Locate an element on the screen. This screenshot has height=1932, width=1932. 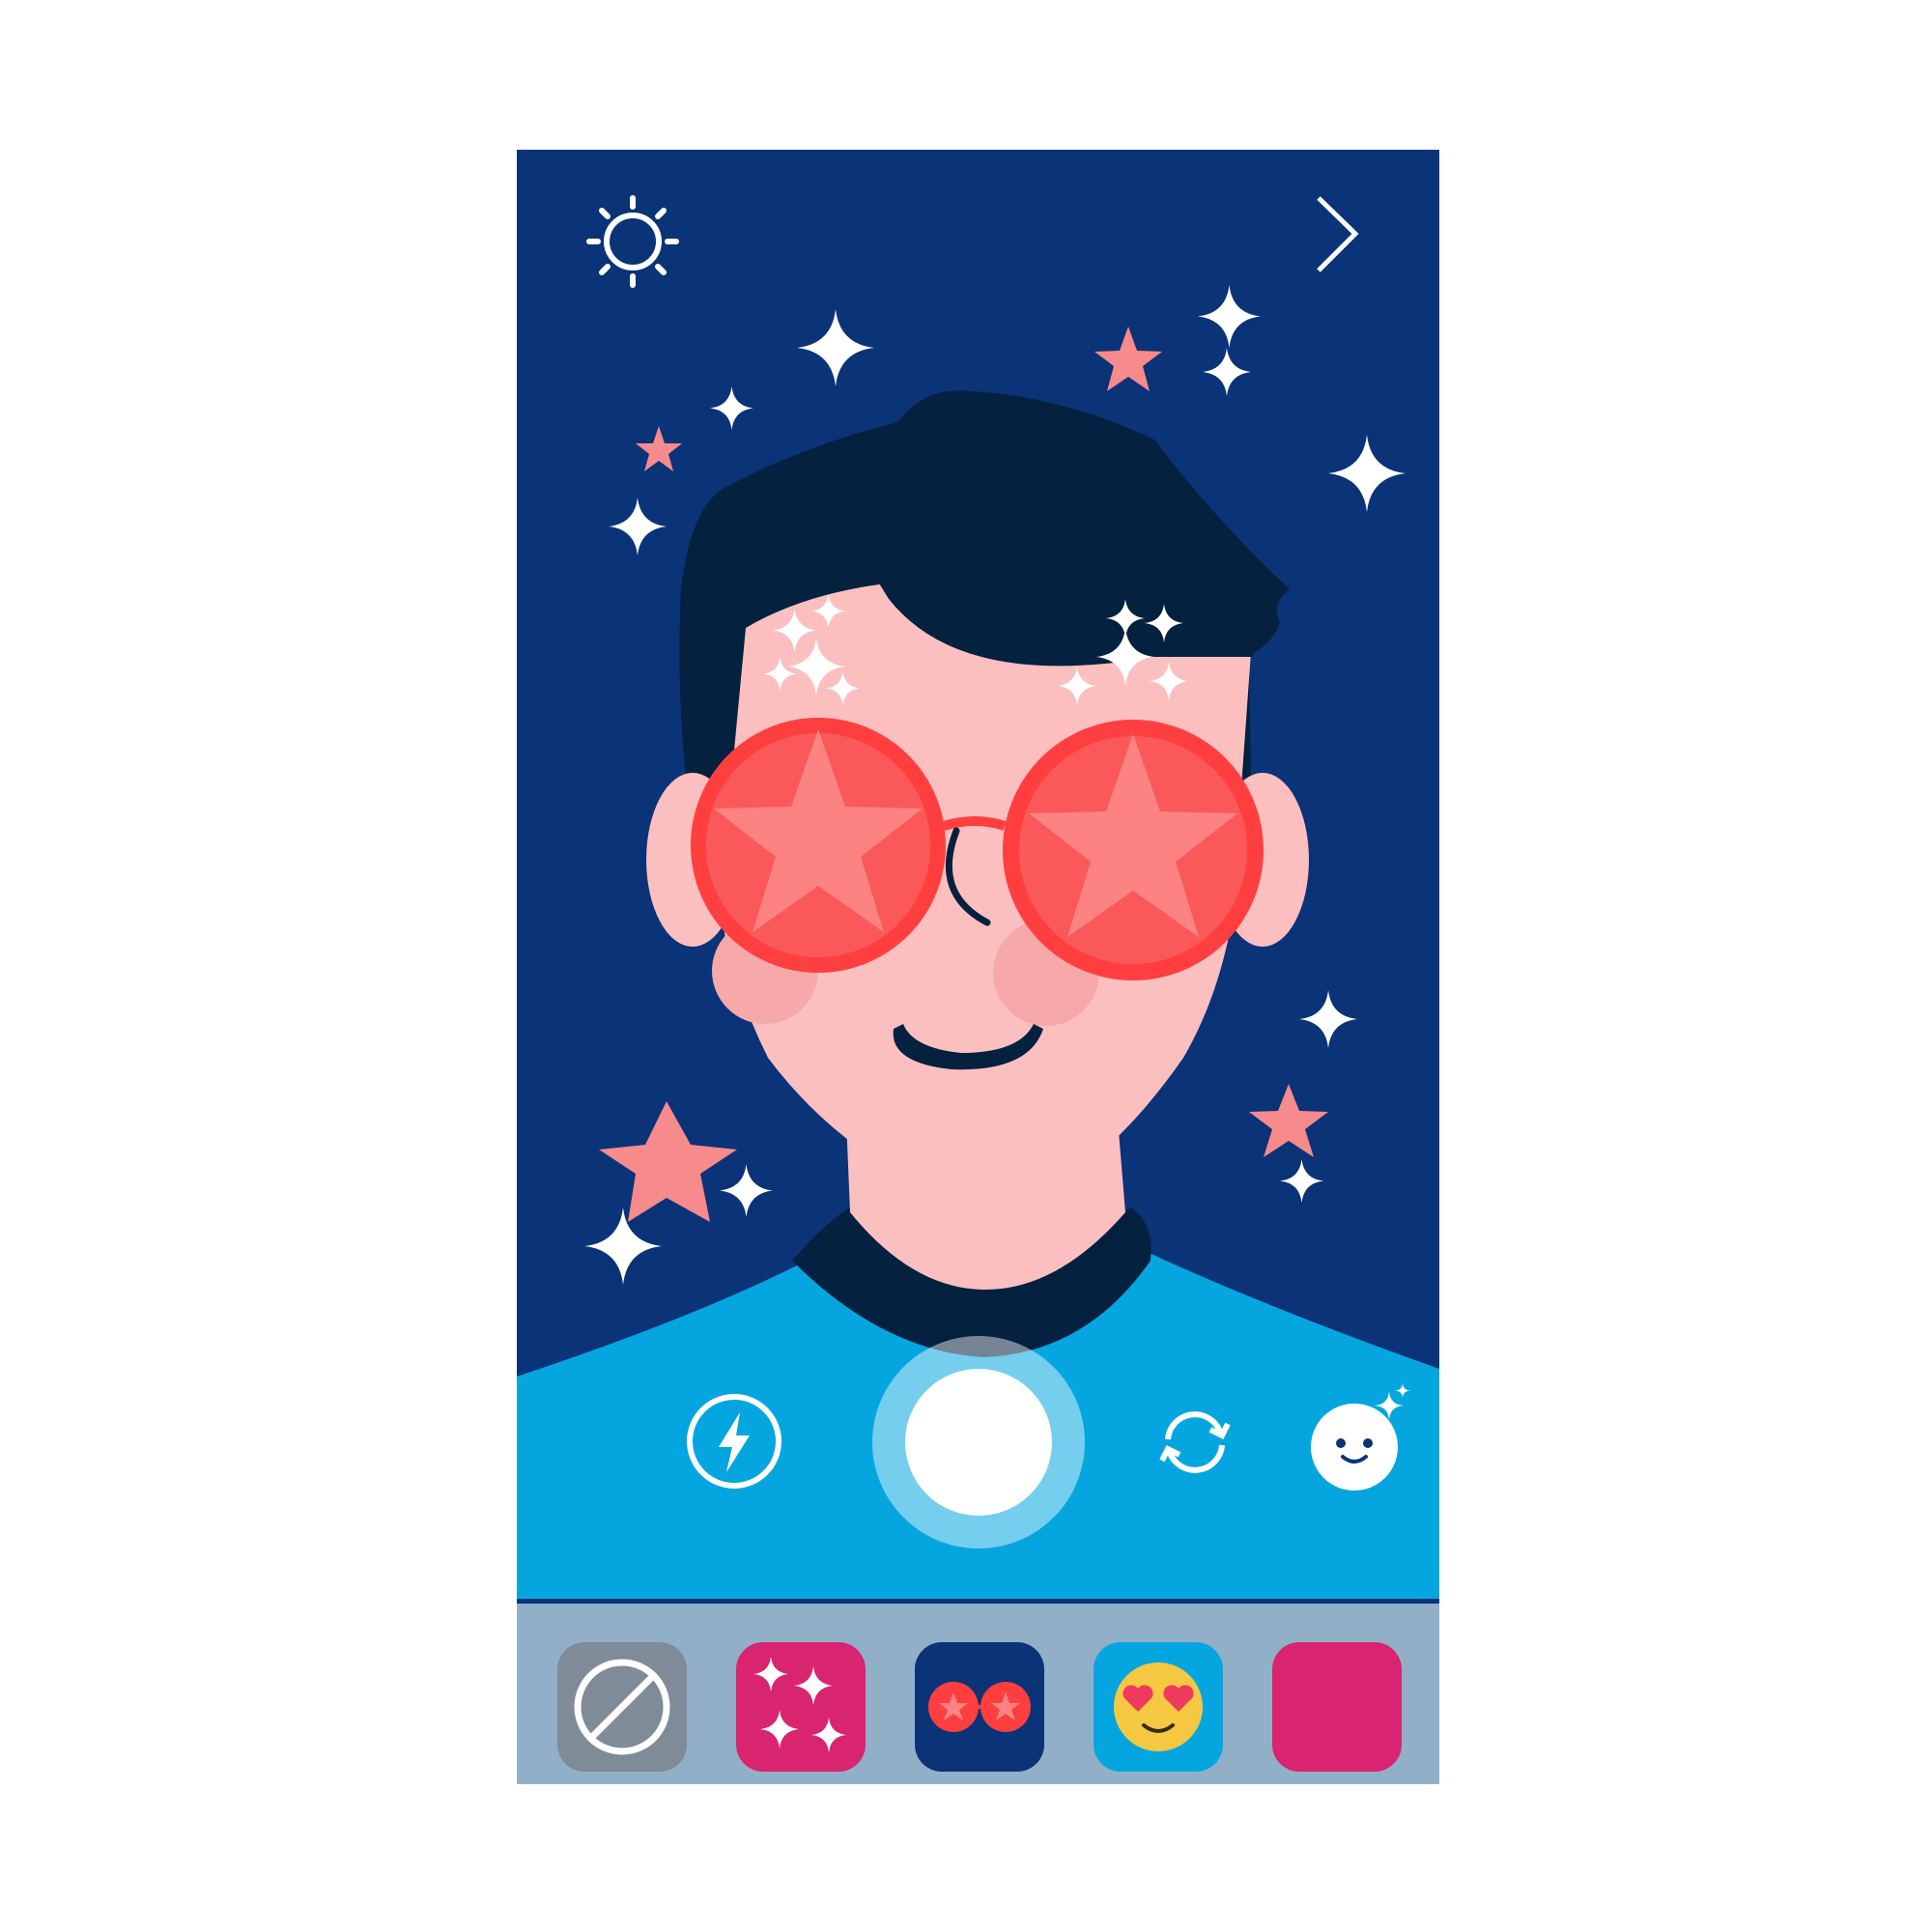
filter-bar is located at coordinates (978, 1694).